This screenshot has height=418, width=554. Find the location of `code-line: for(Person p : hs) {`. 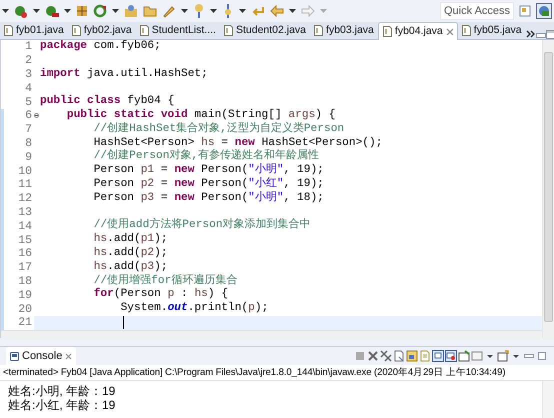

code-line: for(Person p : hs) { is located at coordinates (160, 295).